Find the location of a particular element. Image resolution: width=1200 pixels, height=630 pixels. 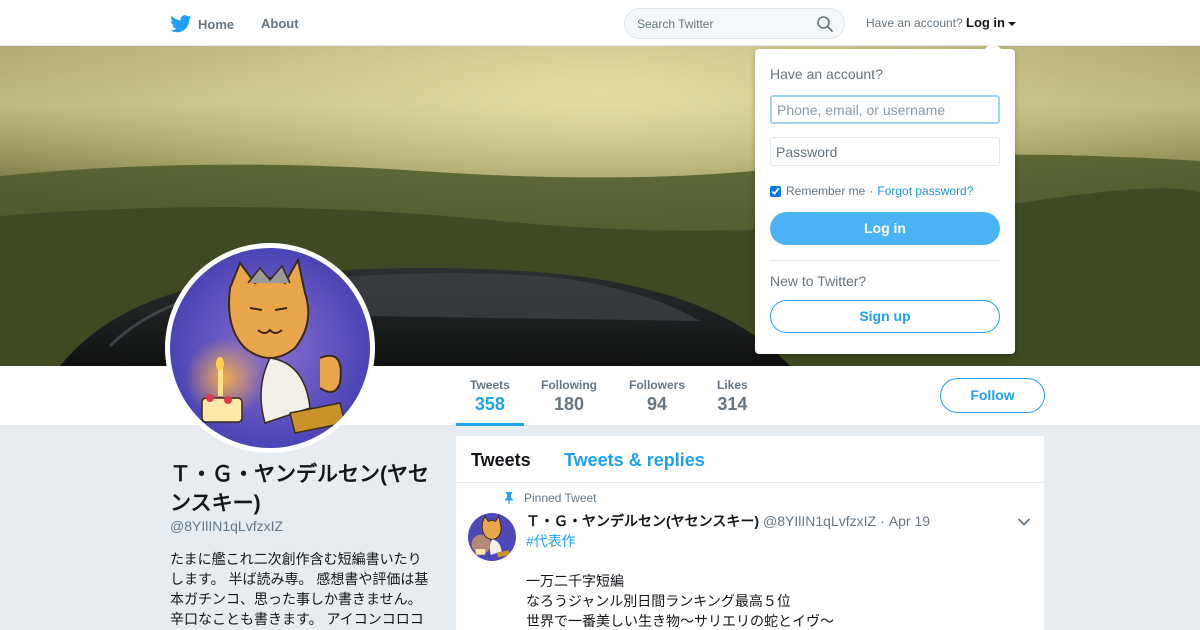

username-field is located at coordinates (885, 109).